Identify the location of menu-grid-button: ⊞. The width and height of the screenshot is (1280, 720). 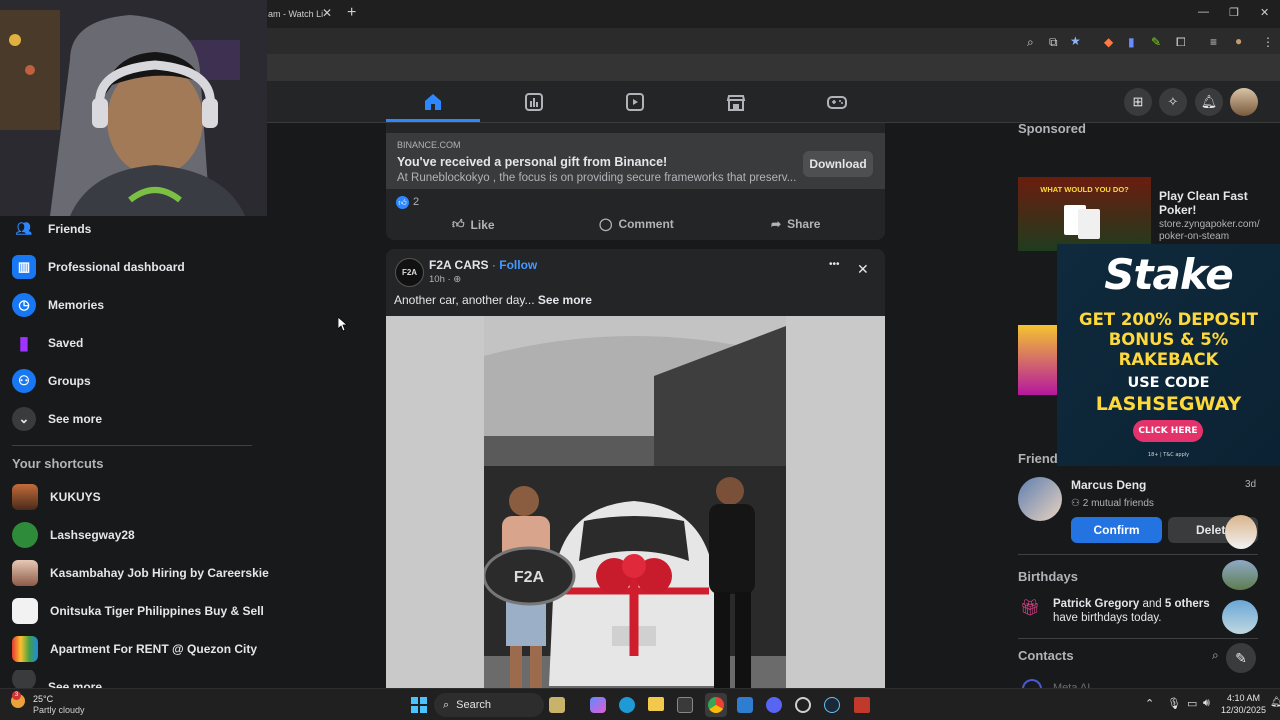
(1138, 102).